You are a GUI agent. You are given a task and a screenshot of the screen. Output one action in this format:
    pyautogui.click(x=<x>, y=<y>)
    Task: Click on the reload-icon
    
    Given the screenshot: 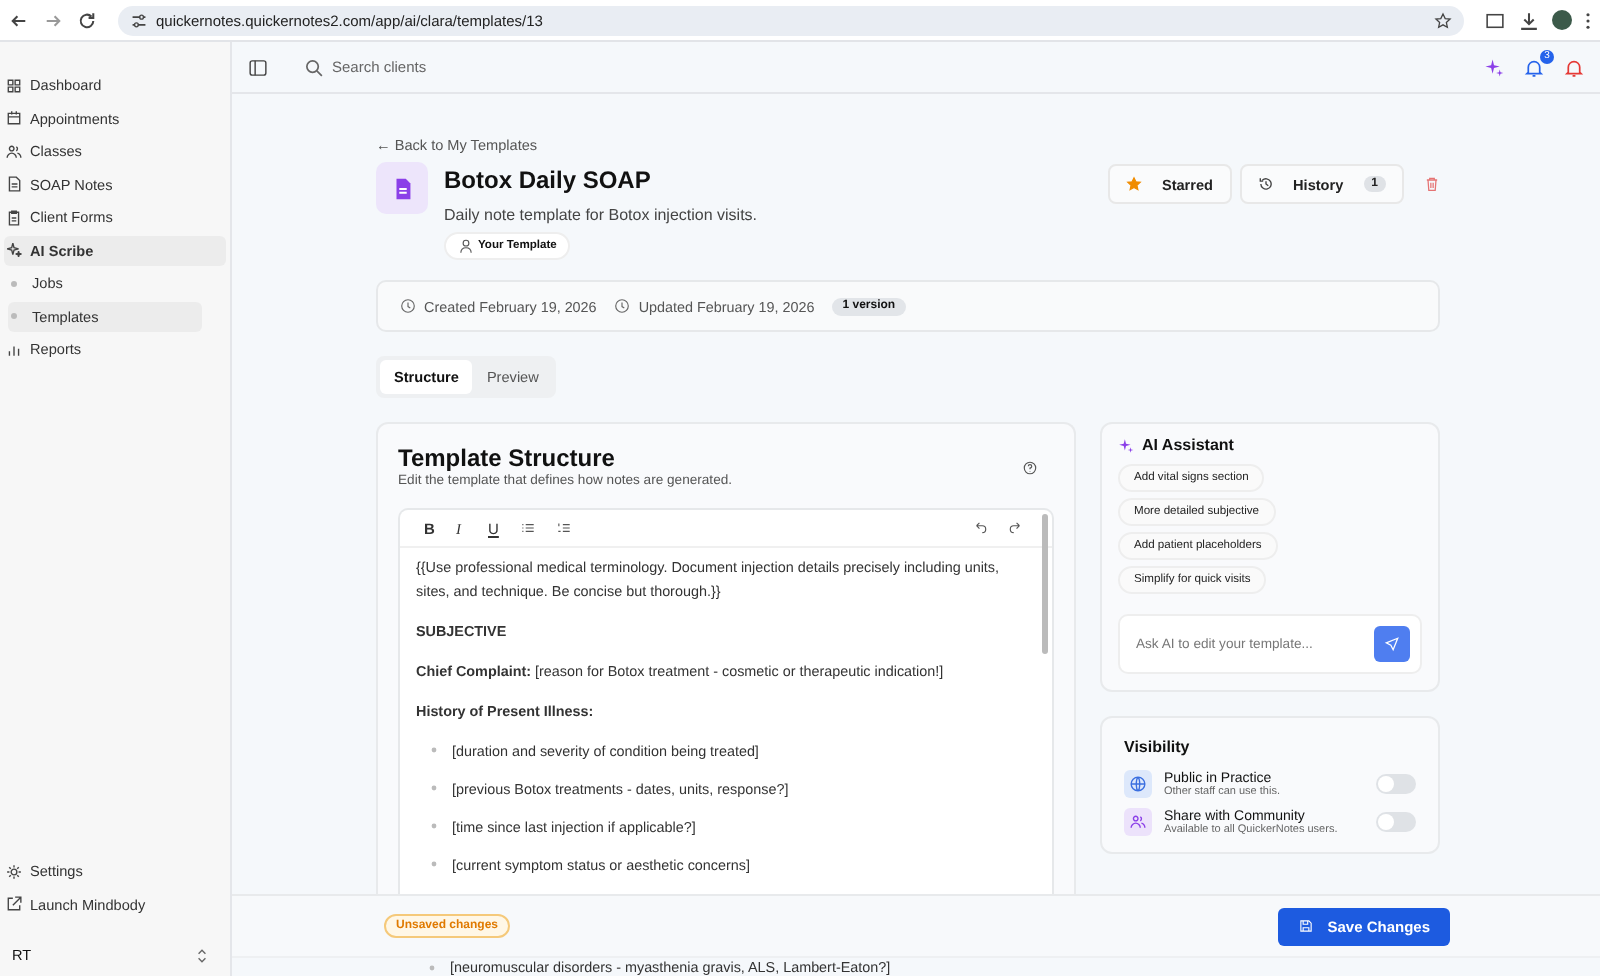 What is the action you would take?
    pyautogui.click(x=87, y=20)
    